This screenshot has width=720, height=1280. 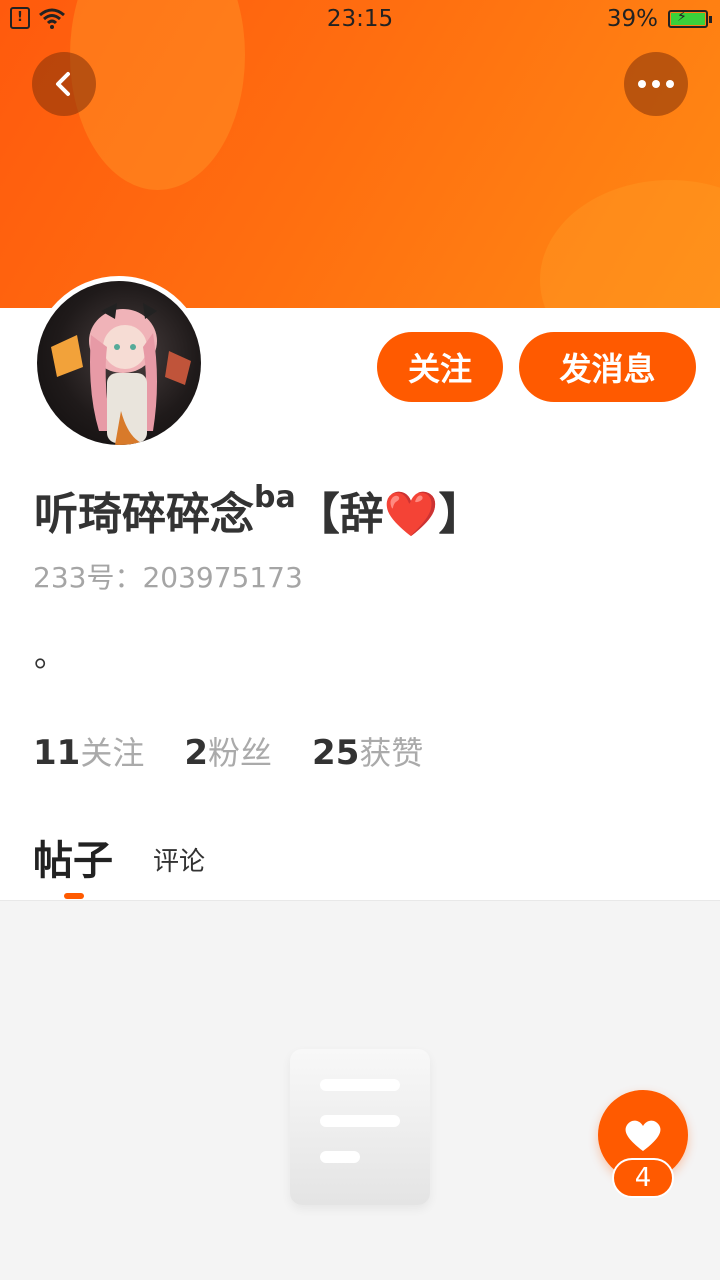 What do you see at coordinates (144, 514) in the screenshot?
I see `username-main: 听琦碎碎念` at bounding box center [144, 514].